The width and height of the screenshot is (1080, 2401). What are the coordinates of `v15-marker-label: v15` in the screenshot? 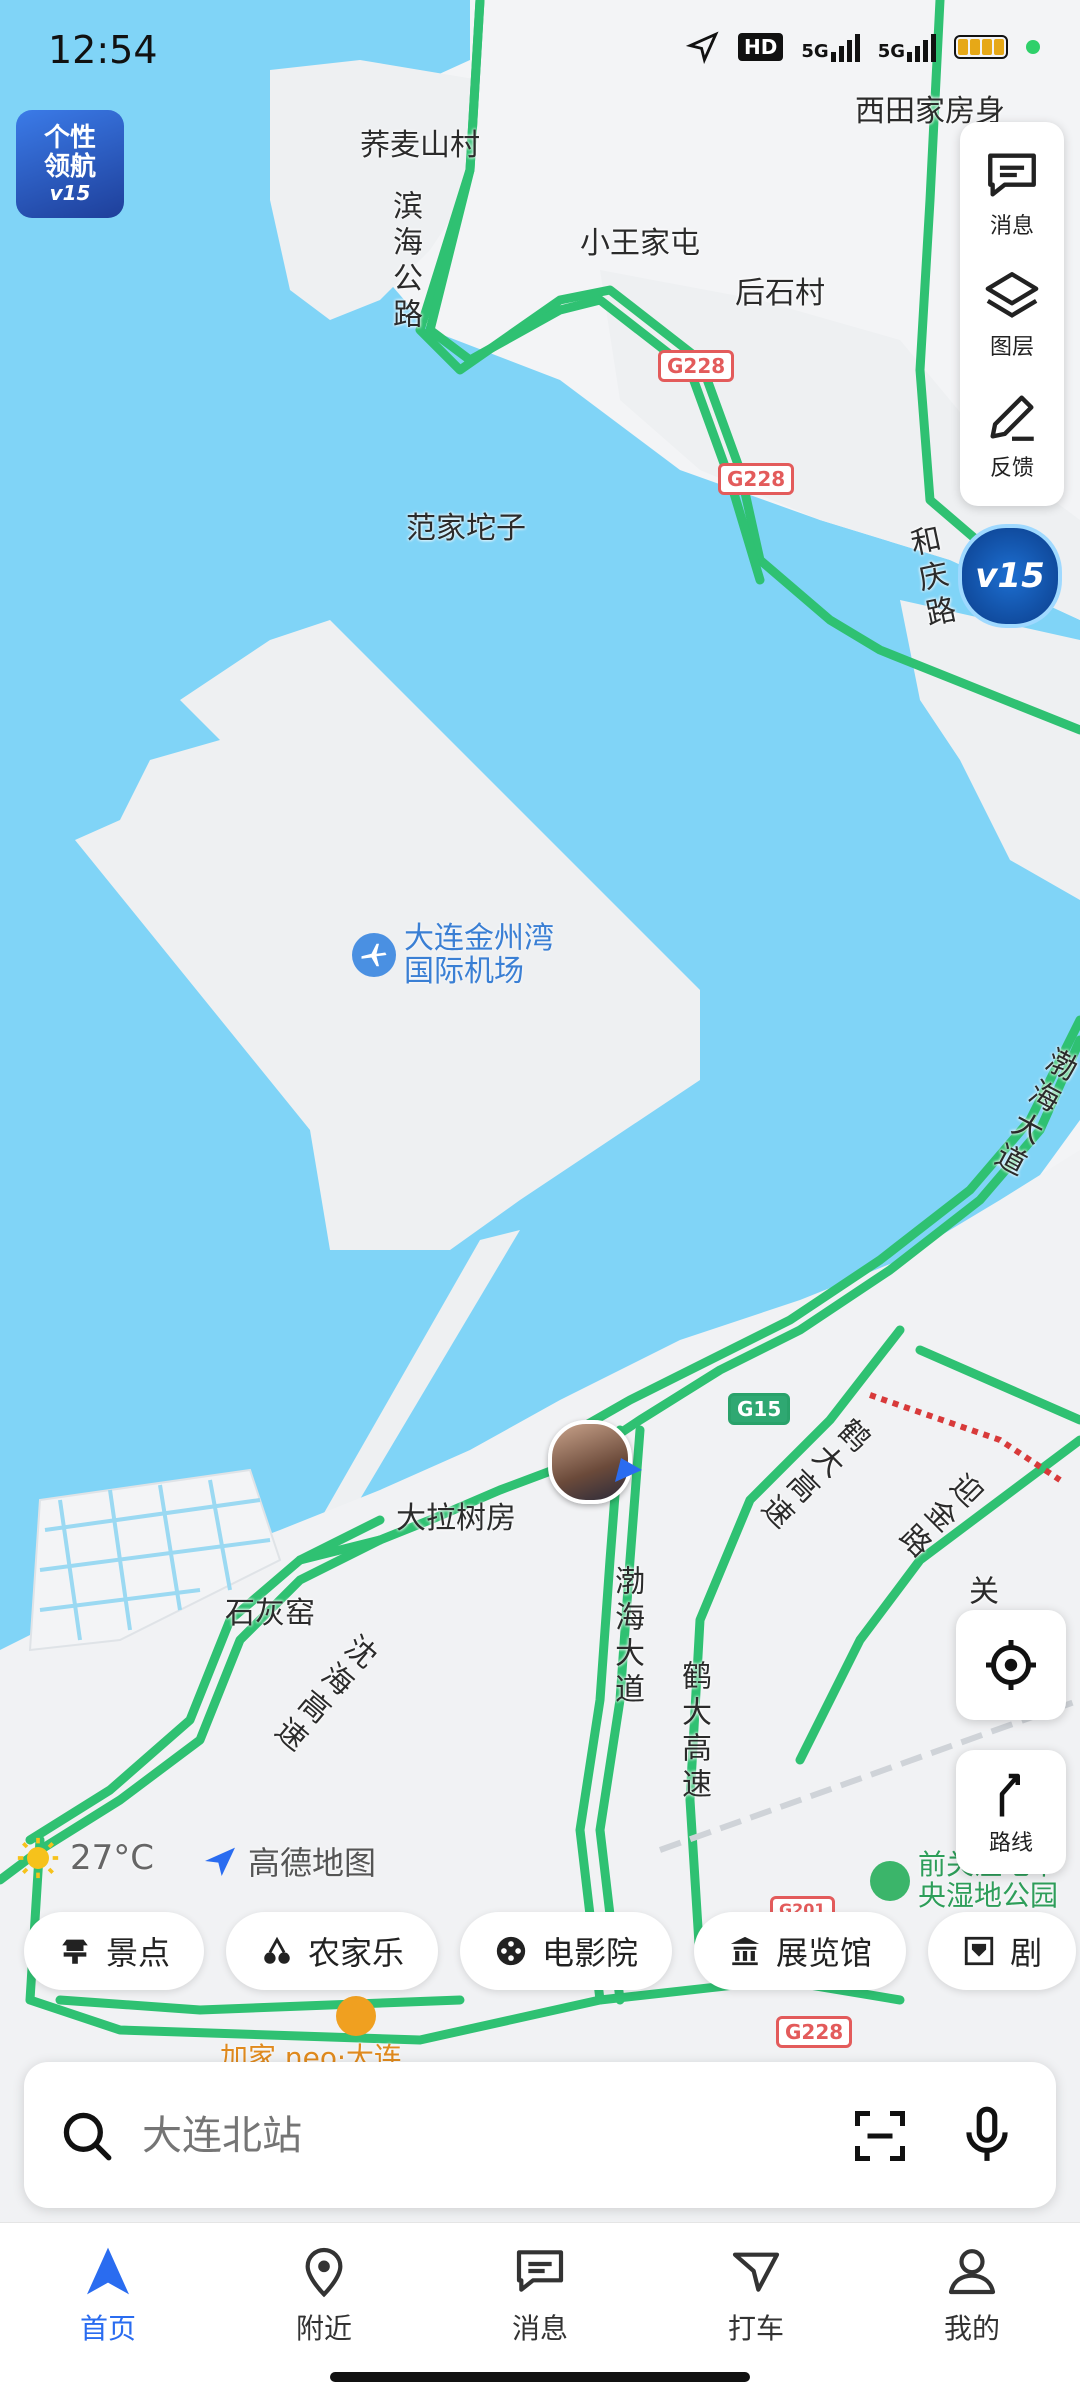 It's located at (1010, 576).